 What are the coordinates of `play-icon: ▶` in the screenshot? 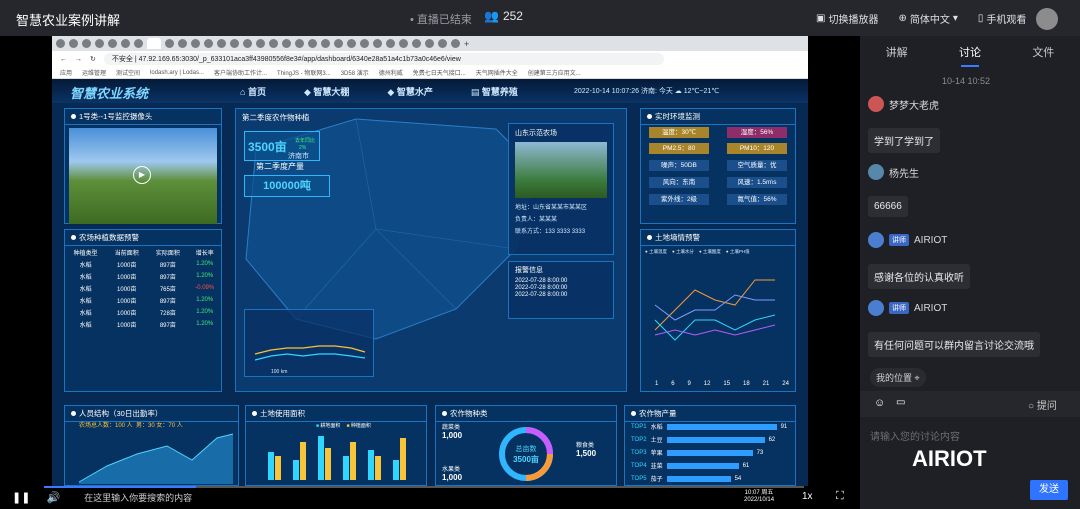 It's located at (142, 175).